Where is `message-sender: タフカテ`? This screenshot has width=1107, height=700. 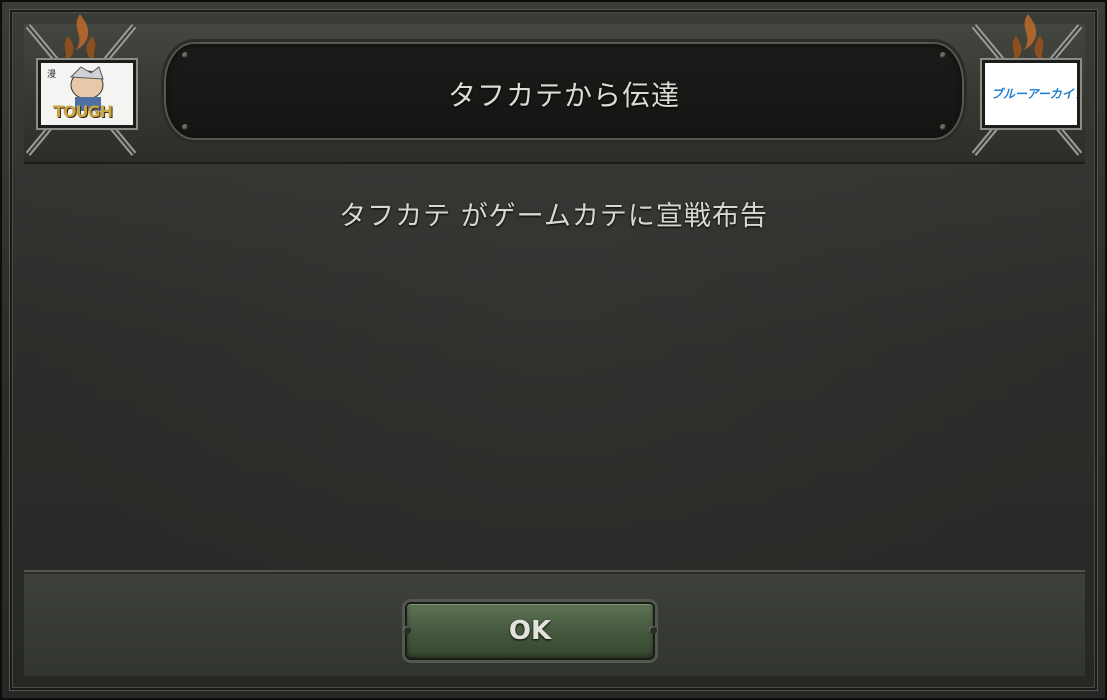
message-sender: タフカテ is located at coordinates (395, 216).